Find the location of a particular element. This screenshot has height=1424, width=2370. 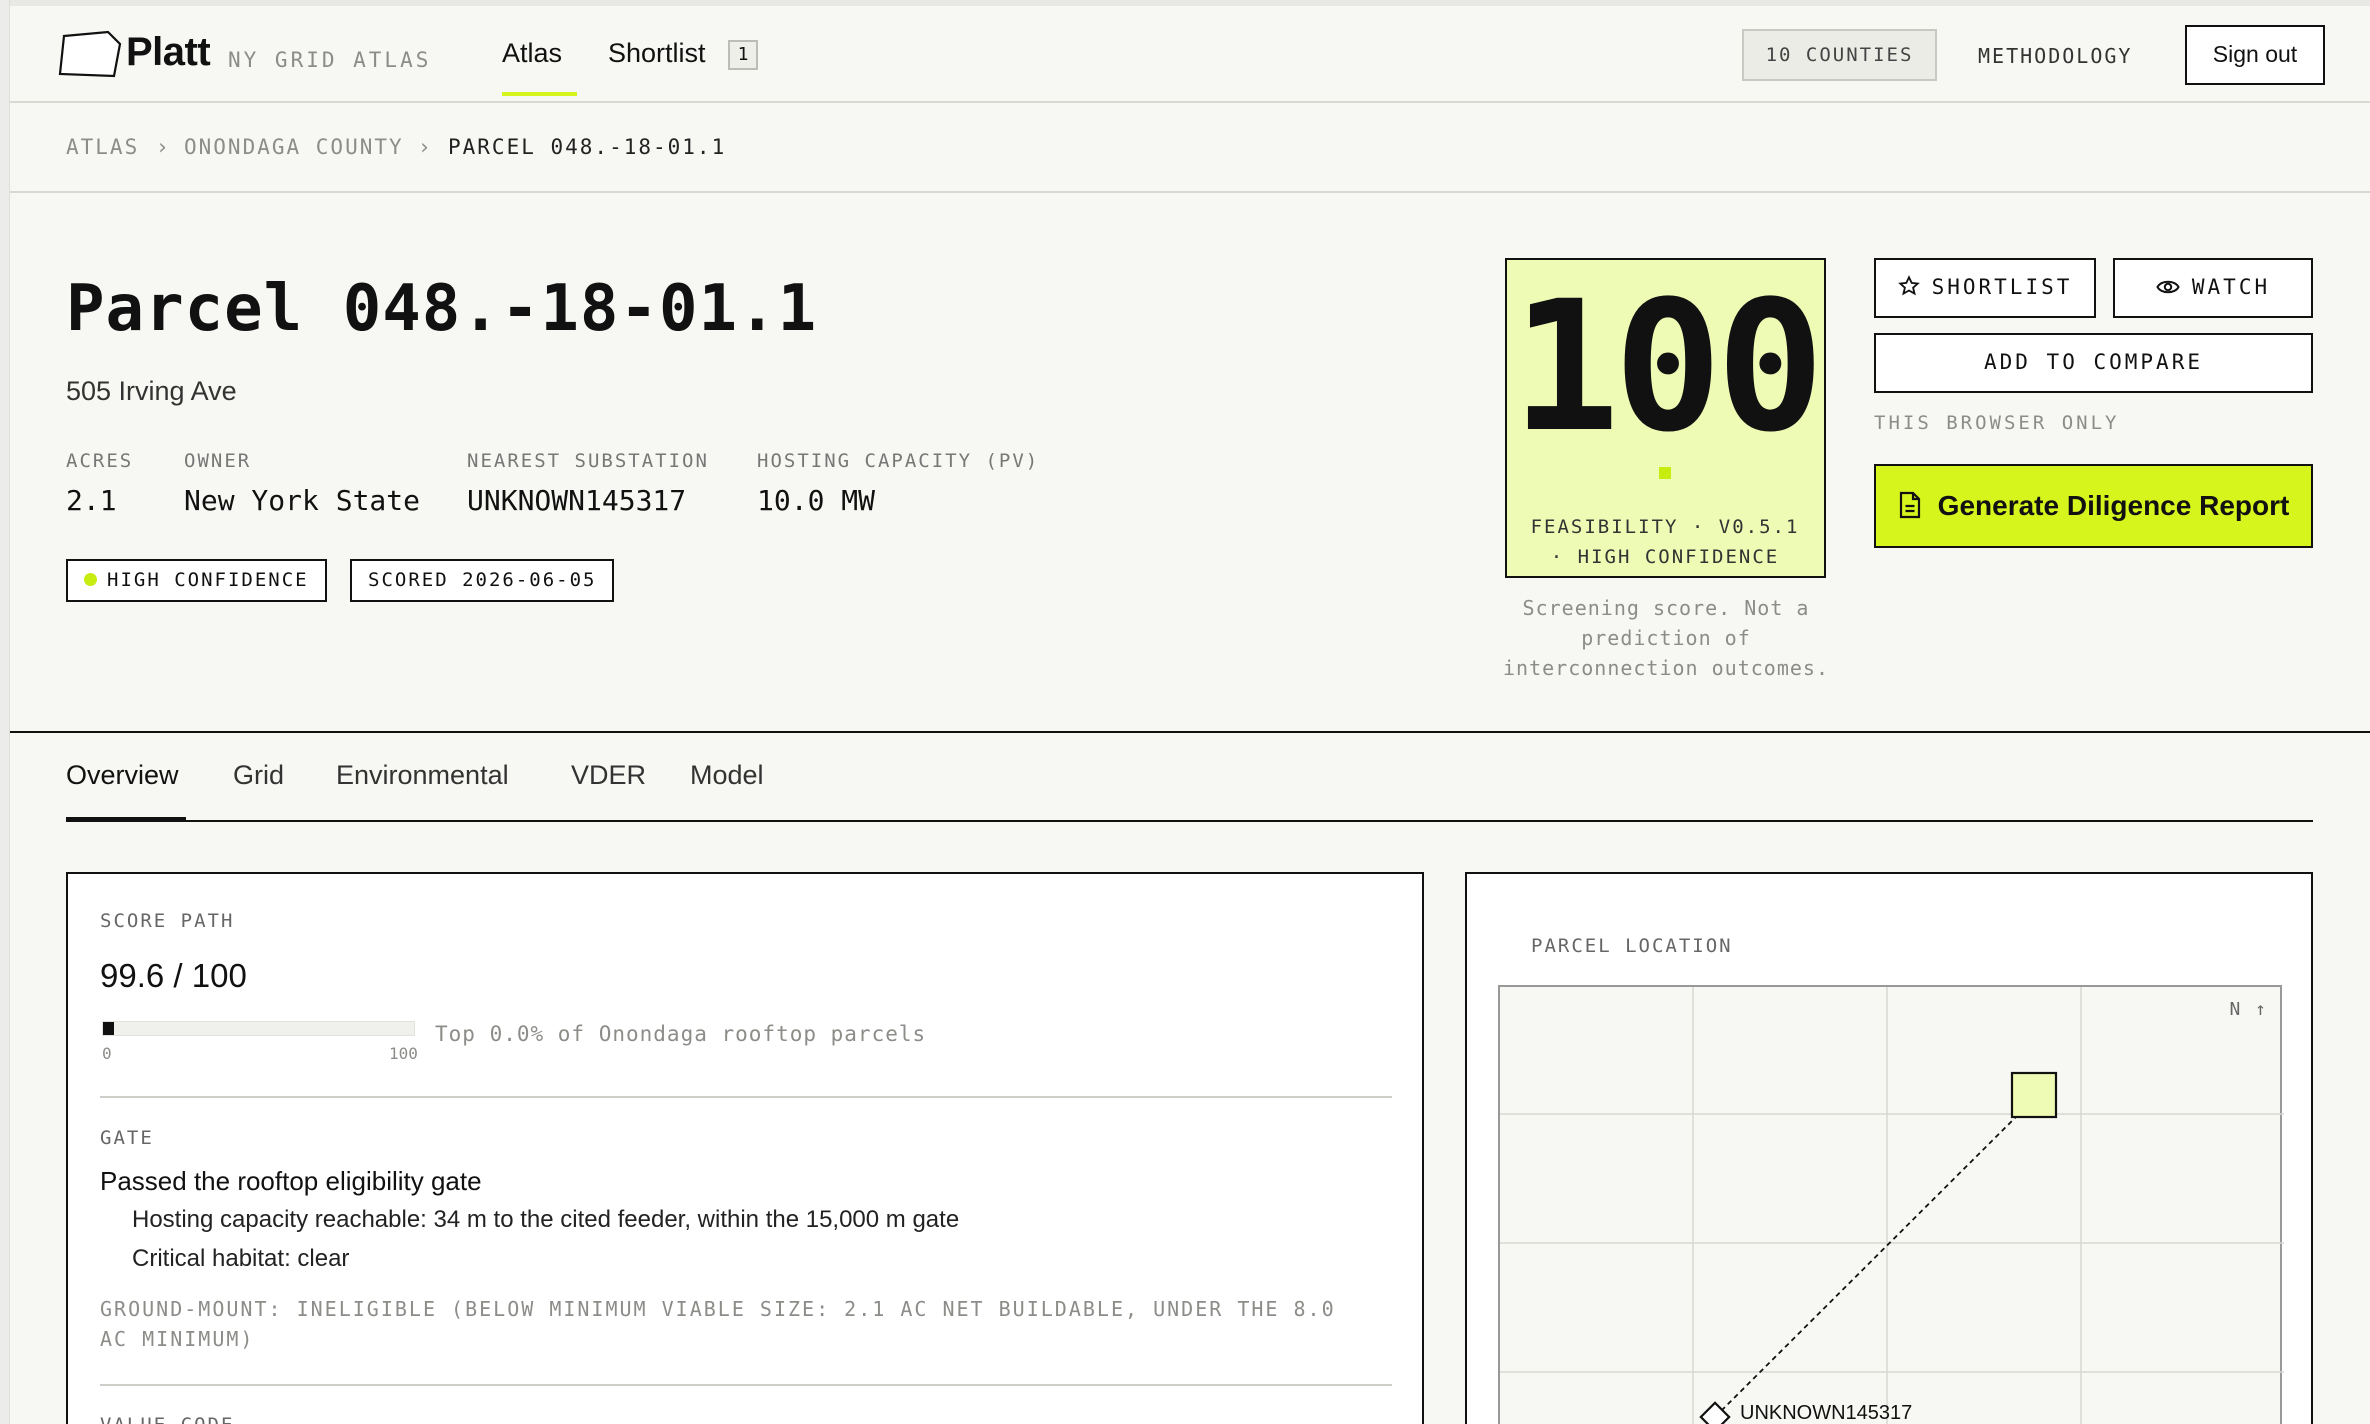

bar-min-label: 0 is located at coordinates (107, 1053).